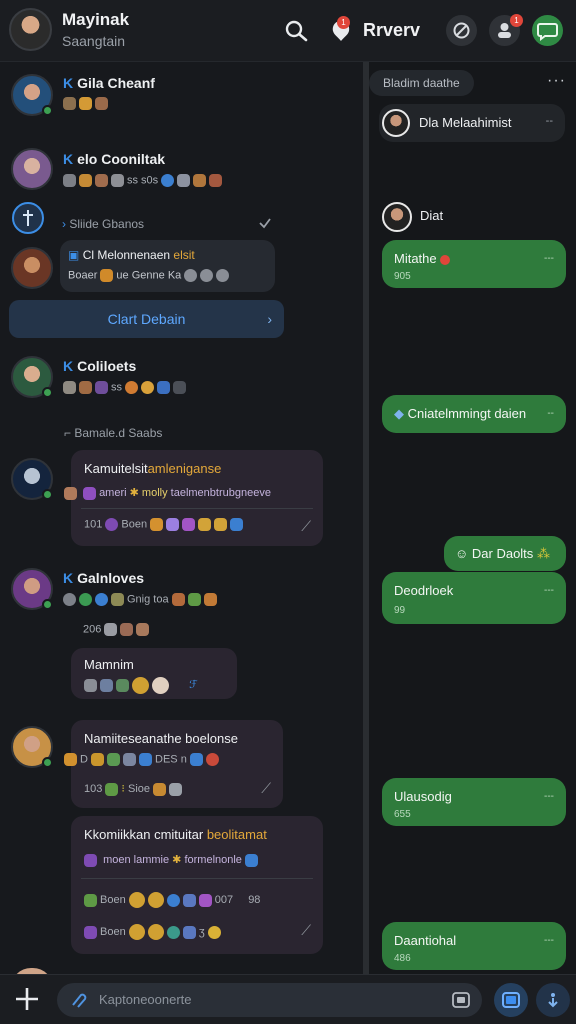 This screenshot has width=576, height=1024. What do you see at coordinates (343, 22) in the screenshot?
I see `pin-badge: 1` at bounding box center [343, 22].